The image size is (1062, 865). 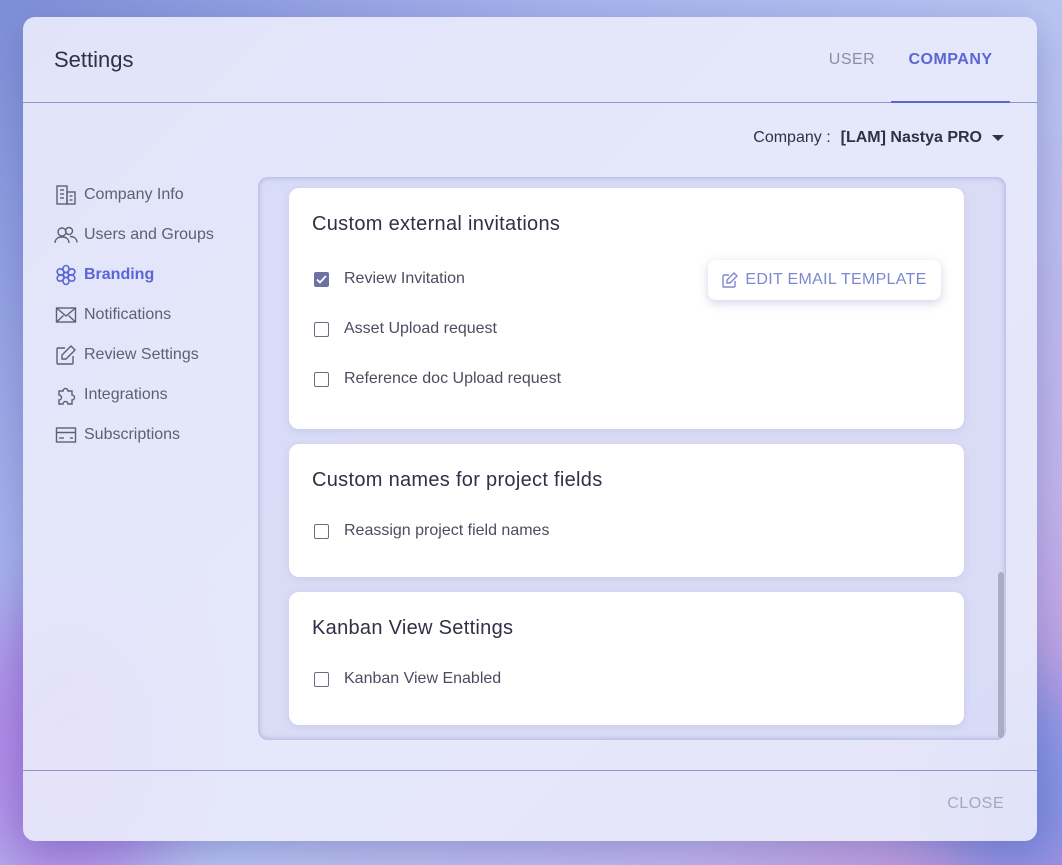 I want to click on sidebar-item-review-settings: Review Settings, so click(x=154, y=355).